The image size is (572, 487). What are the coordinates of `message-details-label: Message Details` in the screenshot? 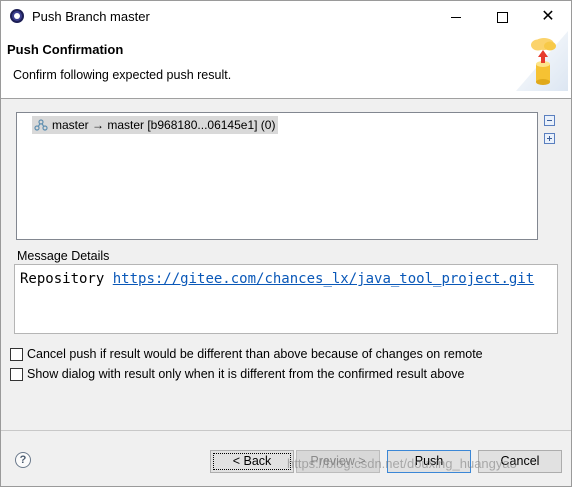 It's located at (63, 256).